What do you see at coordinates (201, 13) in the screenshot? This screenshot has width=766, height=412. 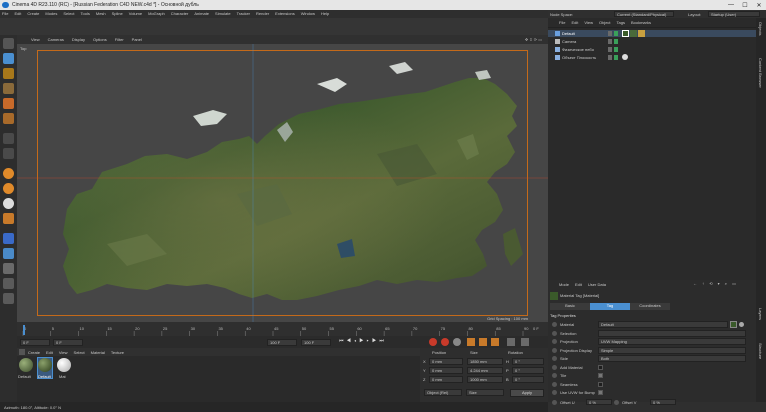 I see `menu-animate: Animate` at bounding box center [201, 13].